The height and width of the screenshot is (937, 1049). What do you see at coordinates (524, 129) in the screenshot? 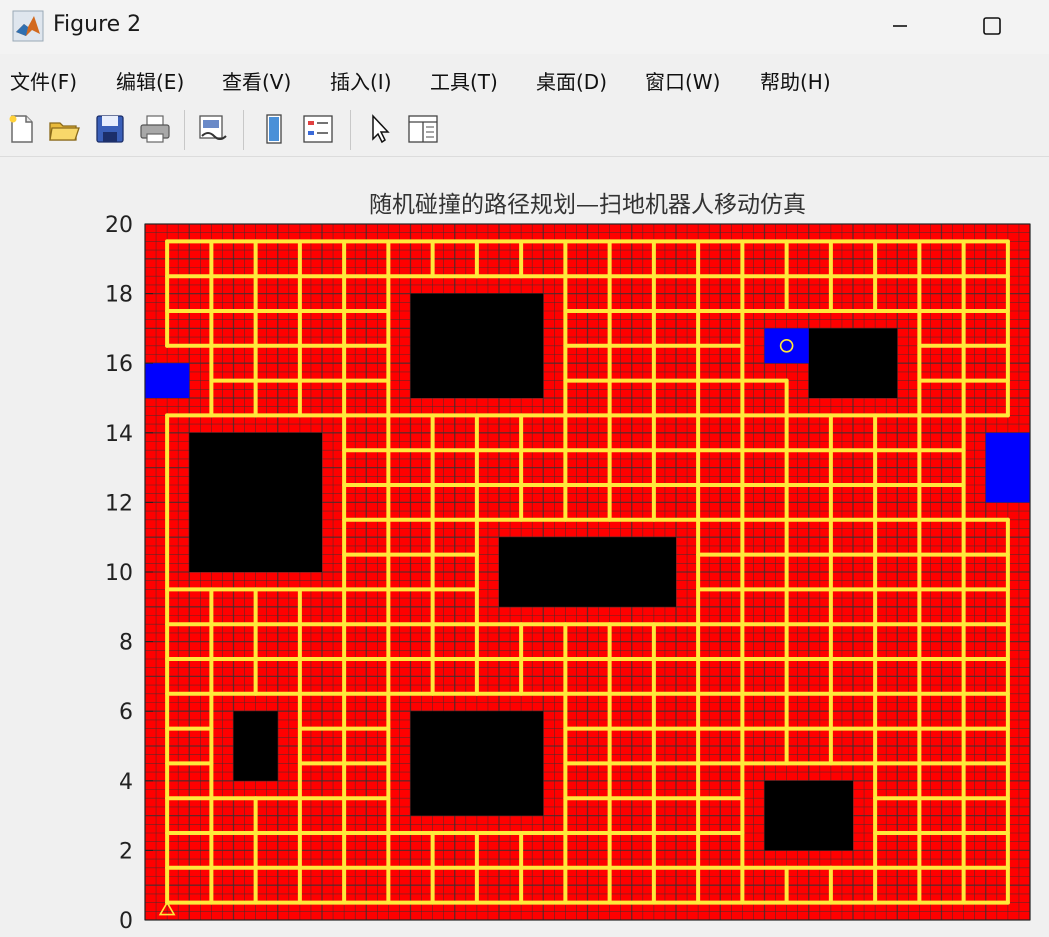
I see `figure-toolbar` at bounding box center [524, 129].